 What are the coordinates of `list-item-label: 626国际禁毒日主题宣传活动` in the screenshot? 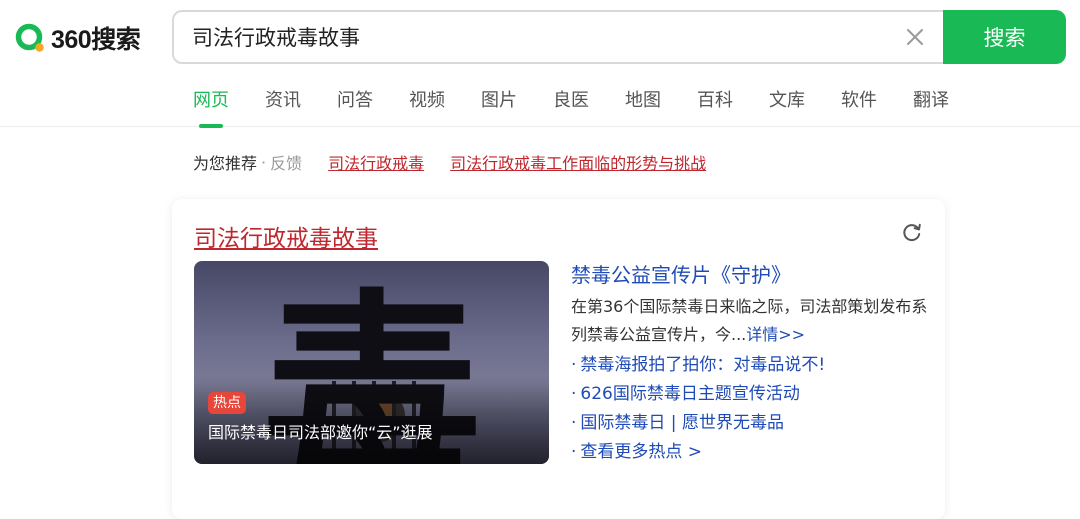 It's located at (690, 394).